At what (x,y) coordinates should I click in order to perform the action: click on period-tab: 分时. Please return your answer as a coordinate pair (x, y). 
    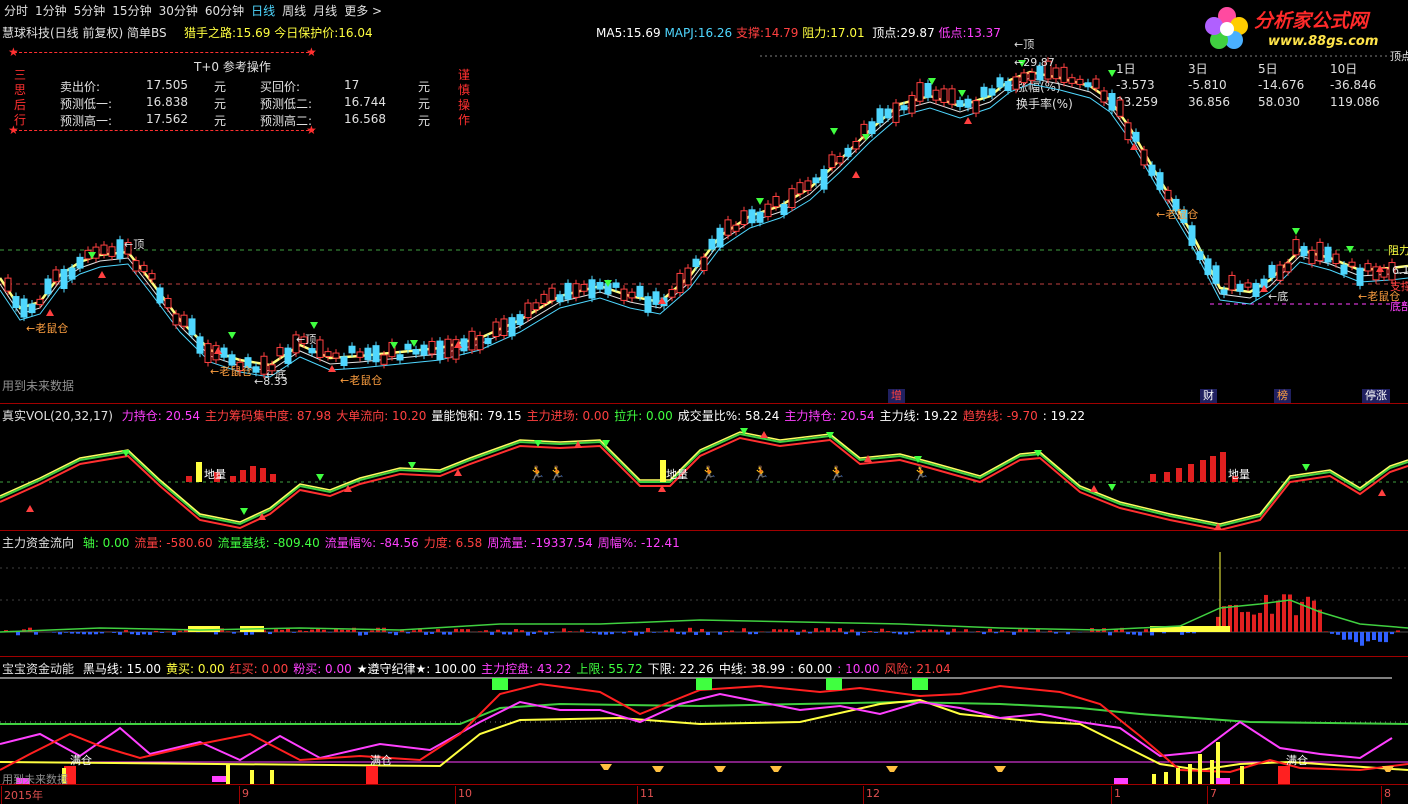
    Looking at the image, I should click on (16, 10).